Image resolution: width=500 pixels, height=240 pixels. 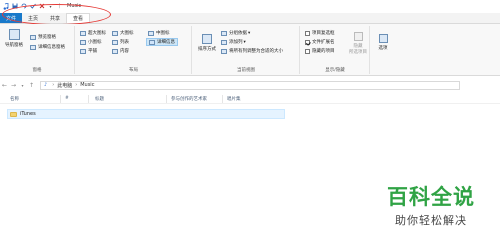 I want to click on hidden-items-label: 隐藏的项目, so click(x=323, y=51).